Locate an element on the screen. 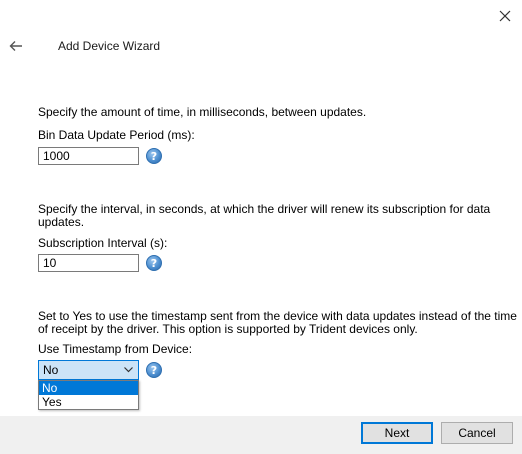 The height and width of the screenshot is (454, 522). subscription-description-line2: updates. is located at coordinates (61, 222).